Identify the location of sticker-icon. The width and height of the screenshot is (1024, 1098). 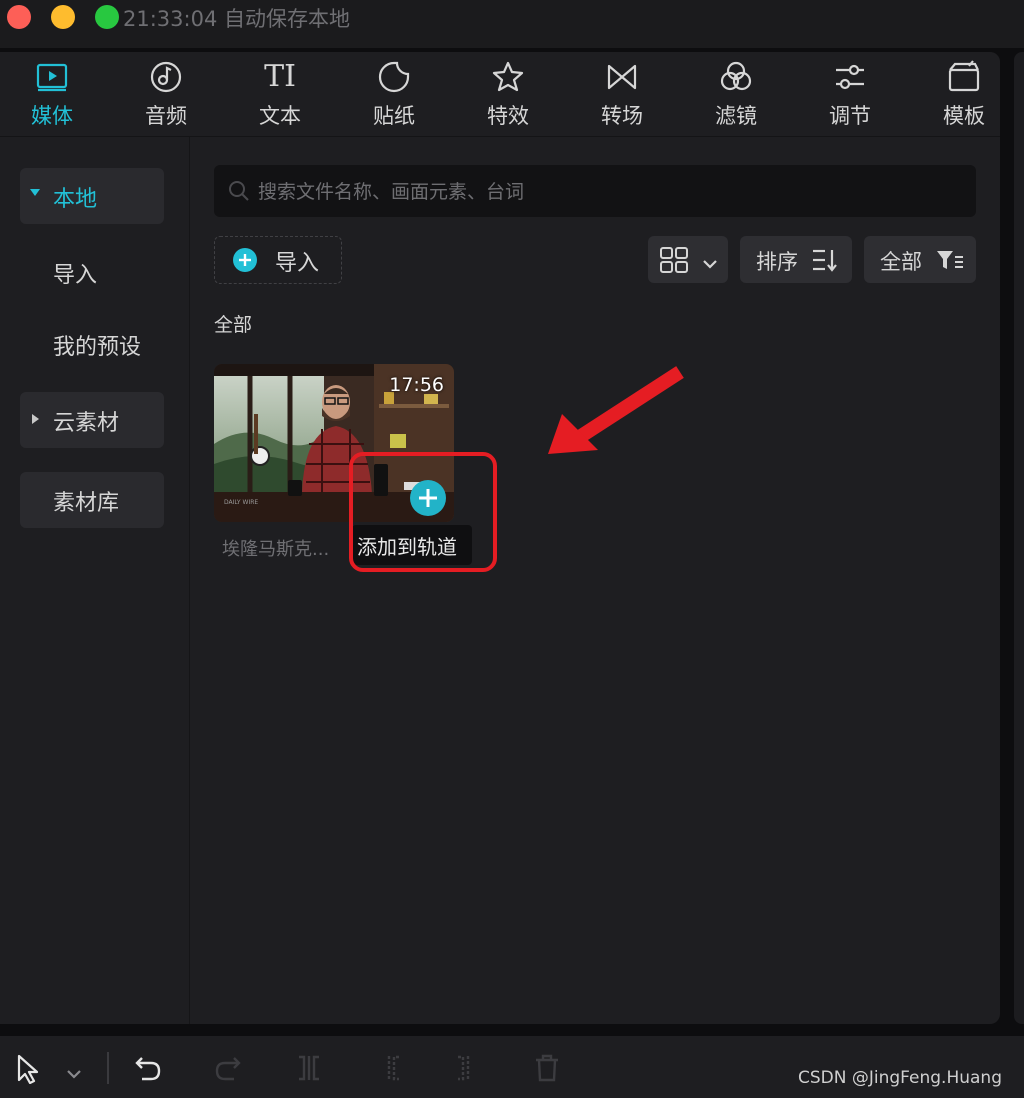
(394, 77).